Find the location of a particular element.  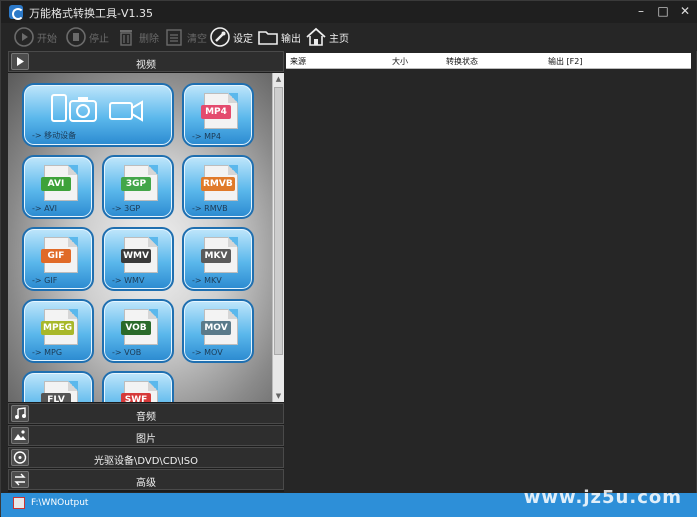

tile-wmv: WMV -> WMV is located at coordinates (138, 259).